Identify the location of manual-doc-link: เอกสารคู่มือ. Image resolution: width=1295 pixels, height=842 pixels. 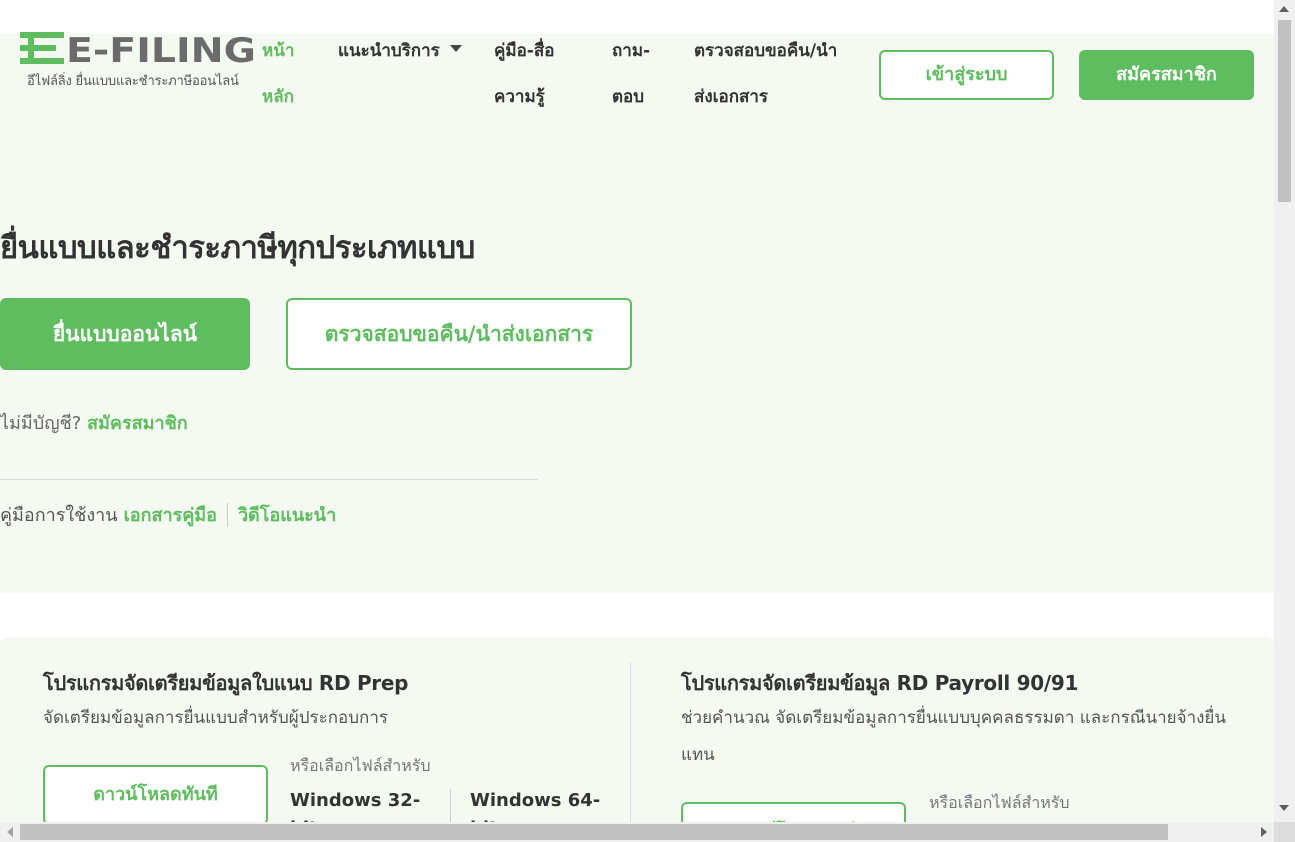
(170, 514).